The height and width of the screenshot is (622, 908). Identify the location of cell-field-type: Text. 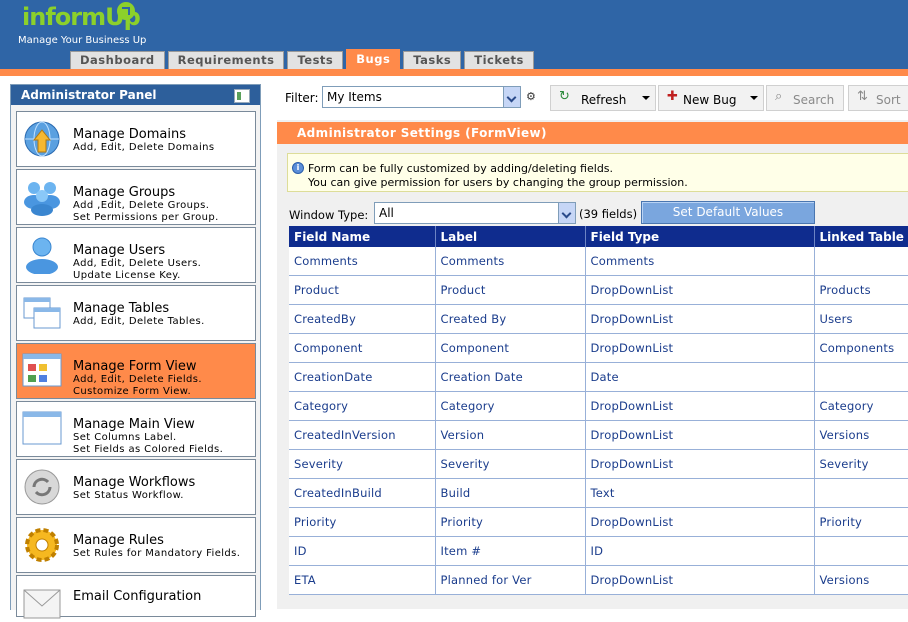
(700, 493).